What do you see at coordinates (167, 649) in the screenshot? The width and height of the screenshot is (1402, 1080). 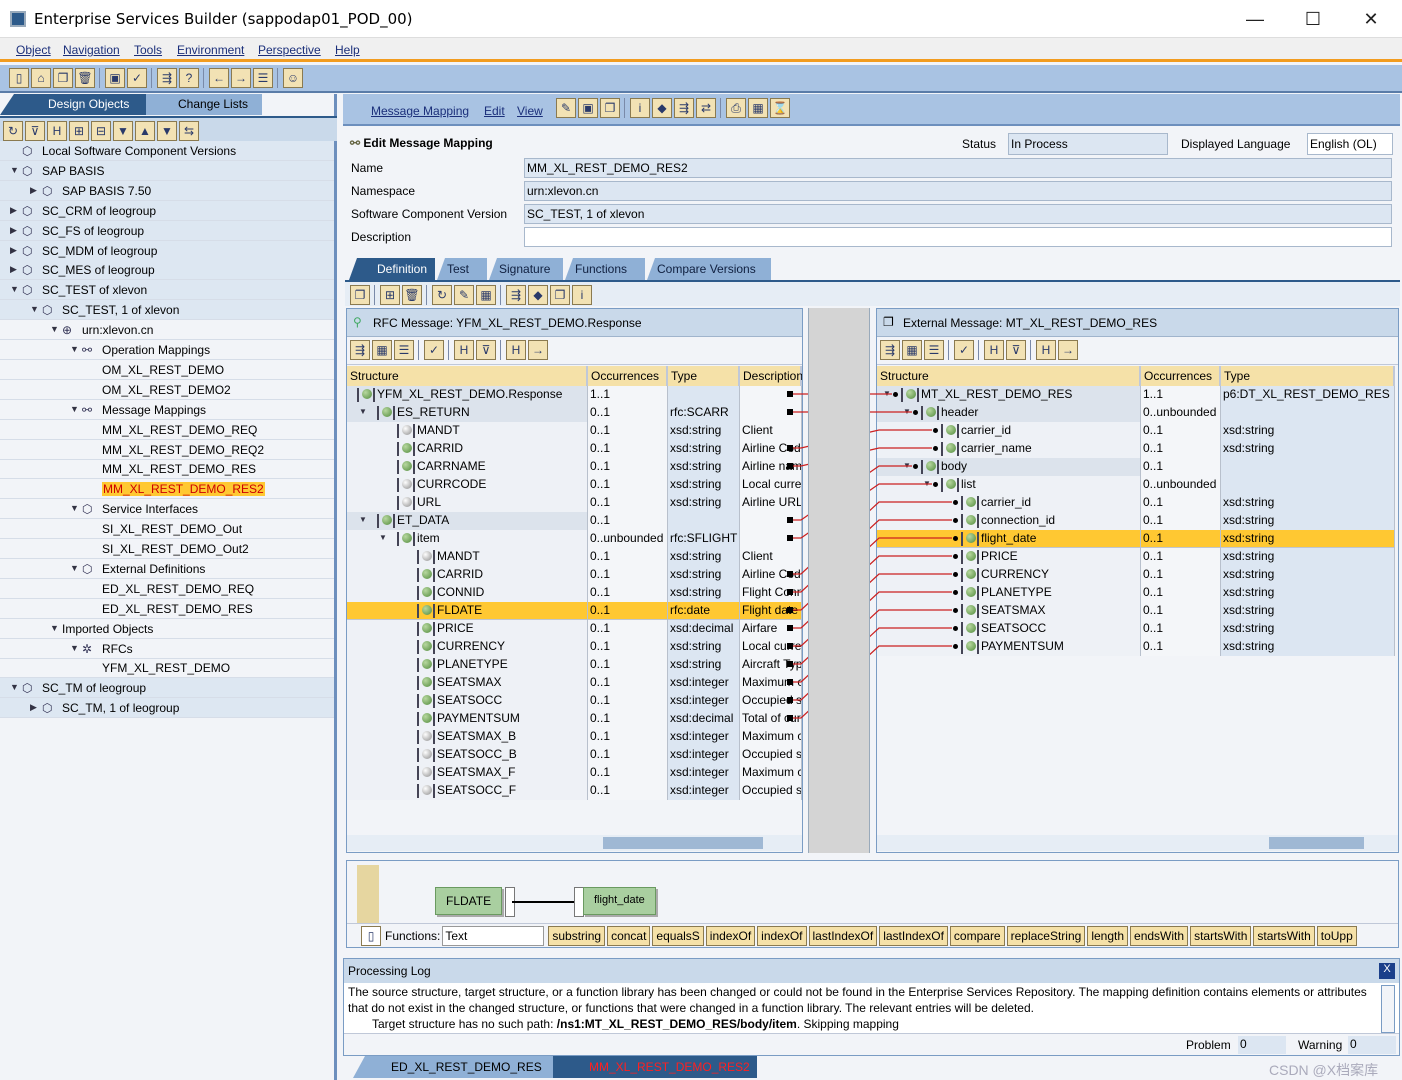 I see `tree-item: ▼ ✲ RFCs` at bounding box center [167, 649].